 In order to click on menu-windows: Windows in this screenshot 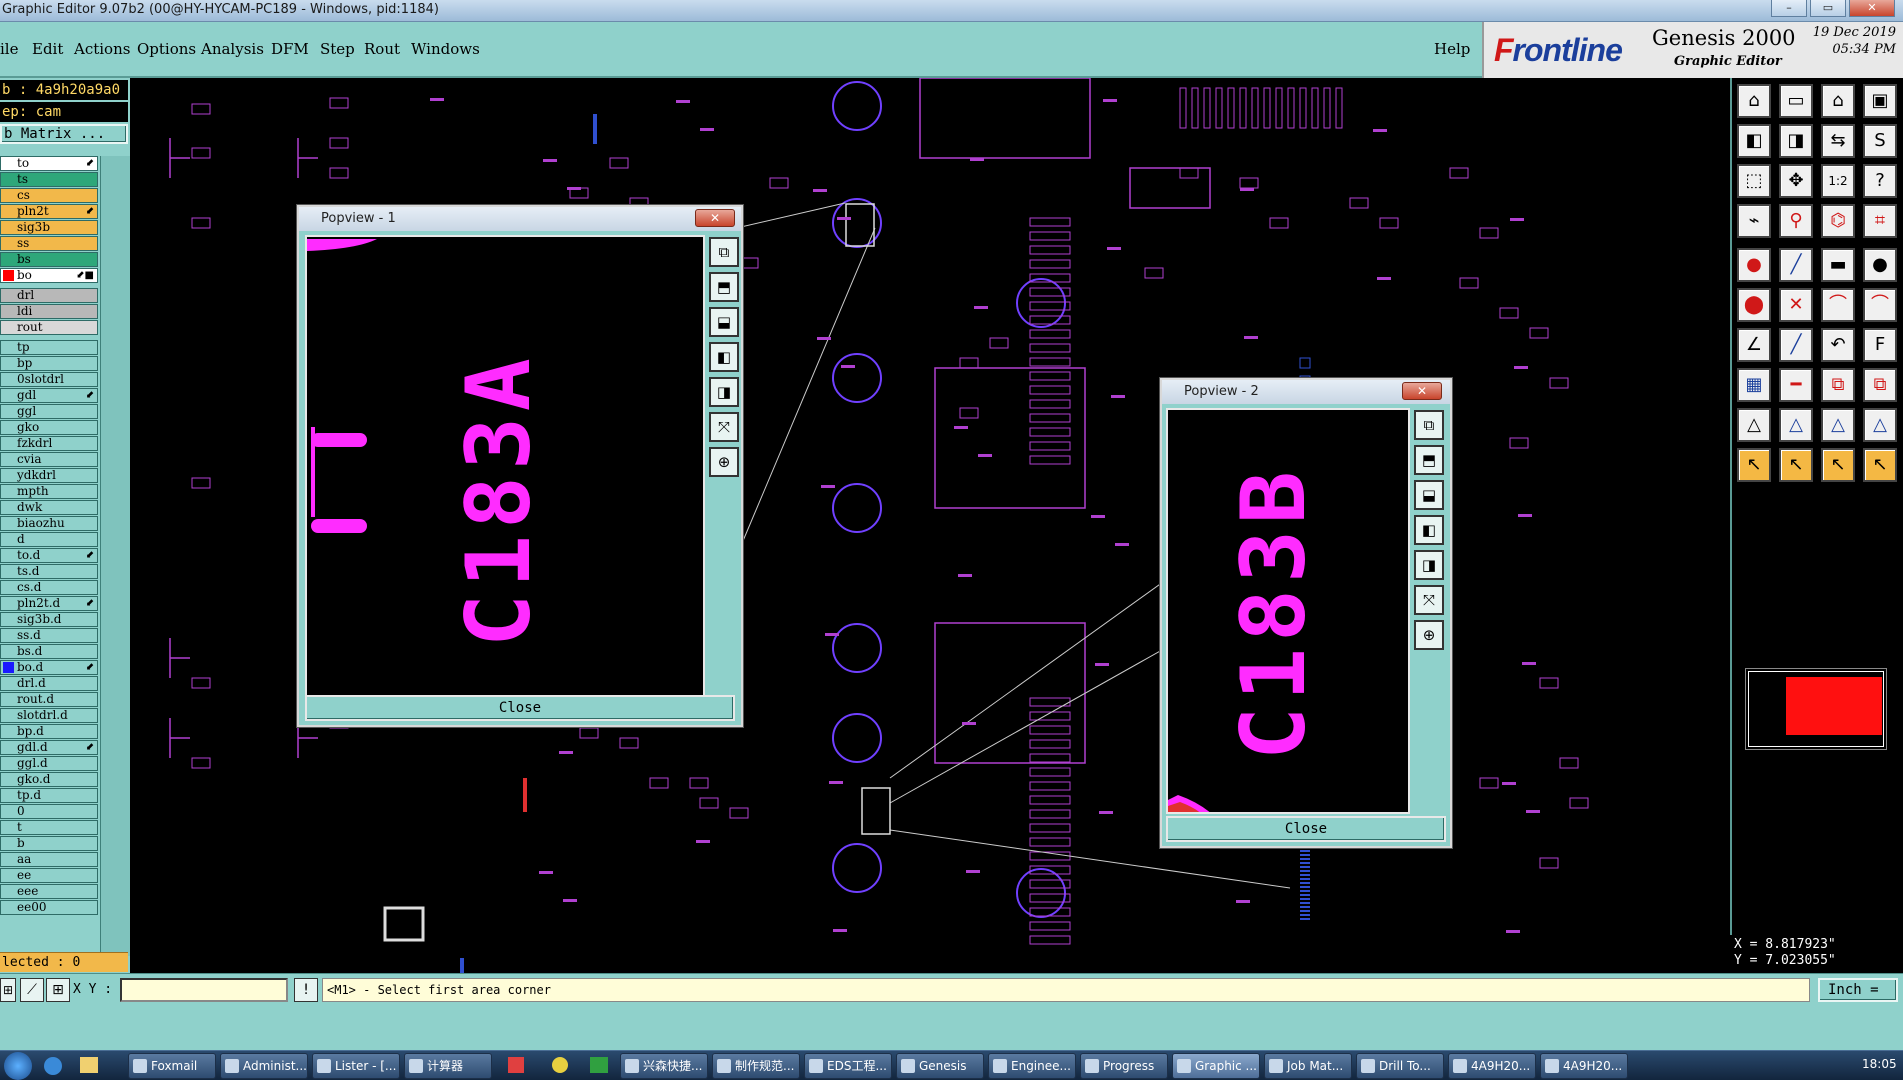, I will do `click(445, 49)`.